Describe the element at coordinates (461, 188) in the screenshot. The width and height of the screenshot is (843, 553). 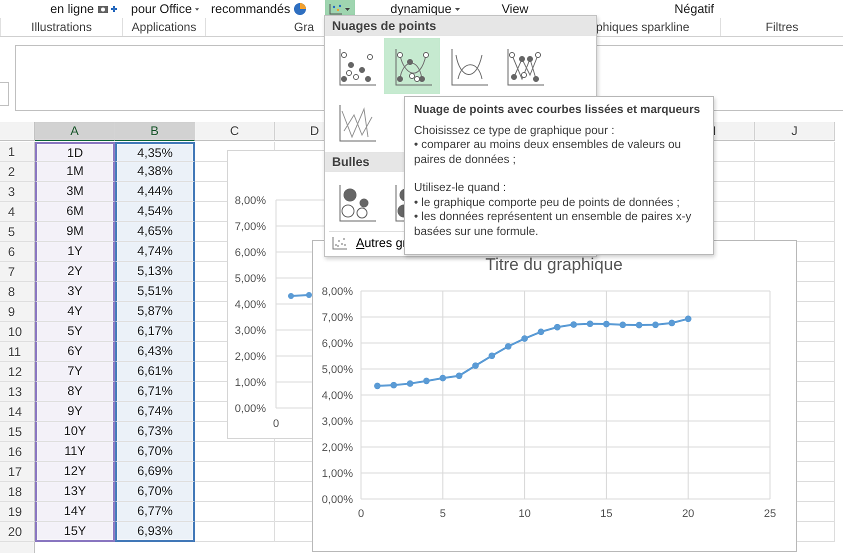
I see `tooltip-text: Utilisez-le quand :` at that location.